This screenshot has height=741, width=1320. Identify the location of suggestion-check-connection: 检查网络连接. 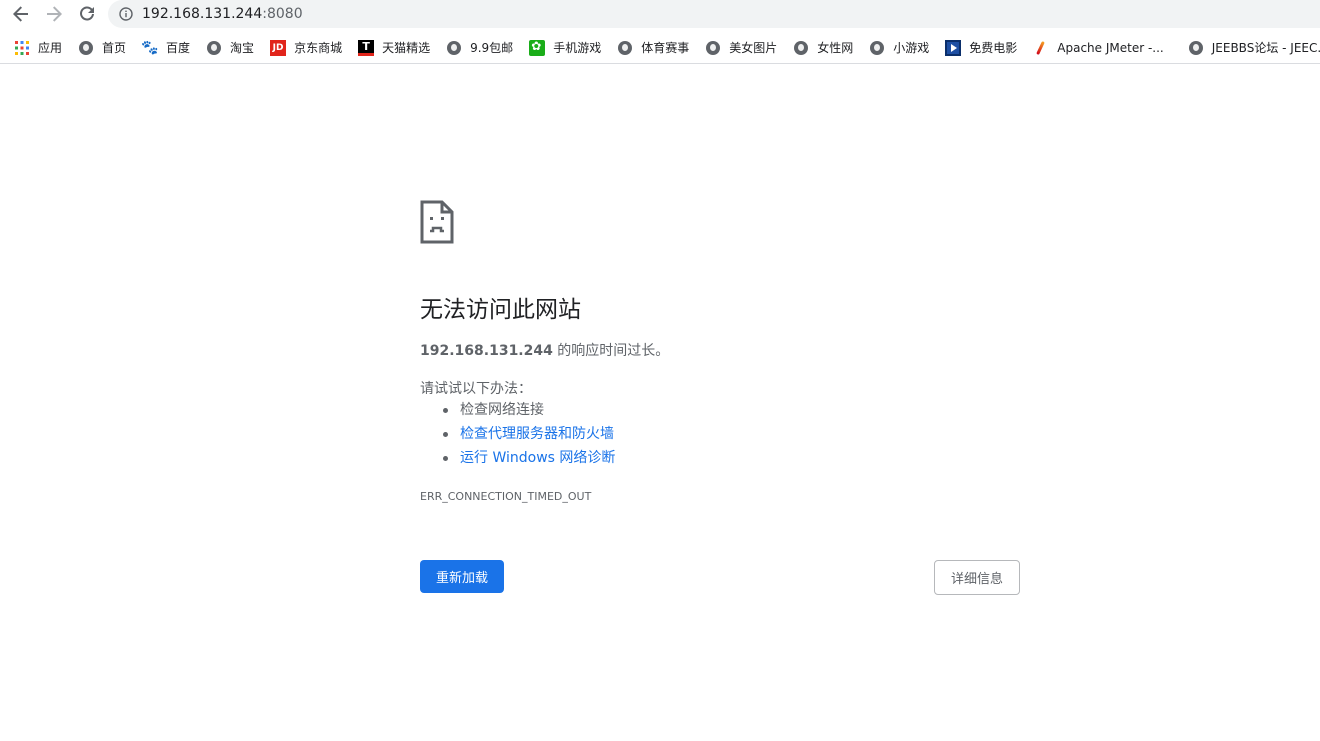
(502, 410).